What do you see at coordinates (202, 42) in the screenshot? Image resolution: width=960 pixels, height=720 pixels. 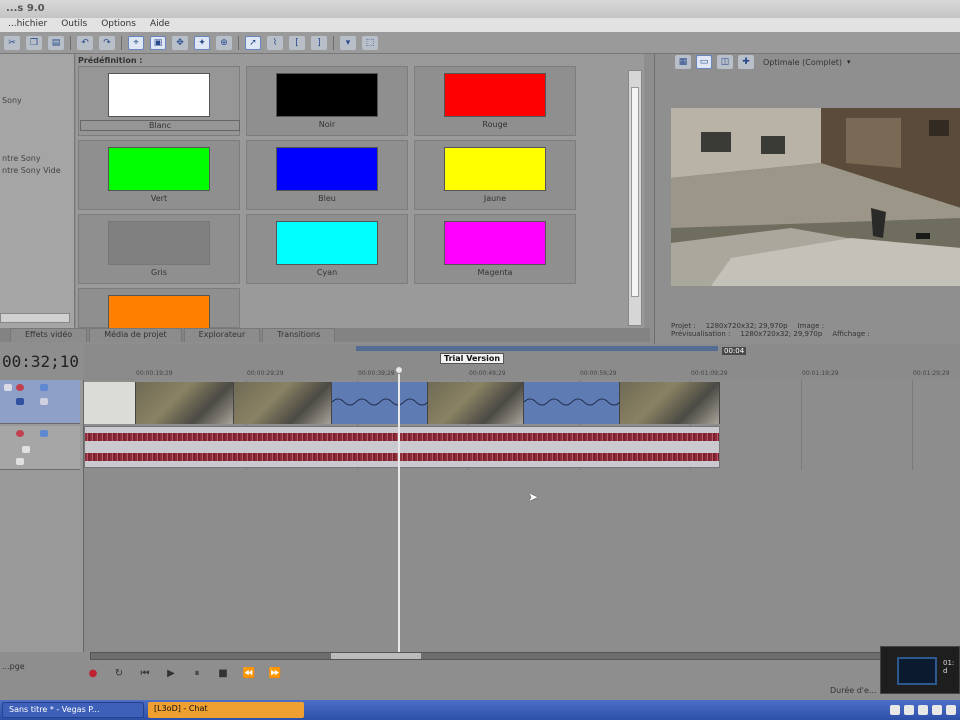 I see `envelope-icon: ✦` at bounding box center [202, 42].